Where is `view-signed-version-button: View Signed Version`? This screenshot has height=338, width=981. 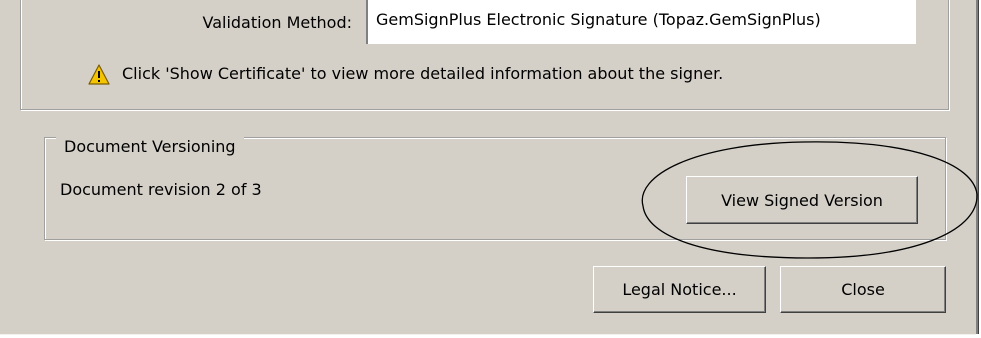 view-signed-version-button: View Signed Version is located at coordinates (802, 200).